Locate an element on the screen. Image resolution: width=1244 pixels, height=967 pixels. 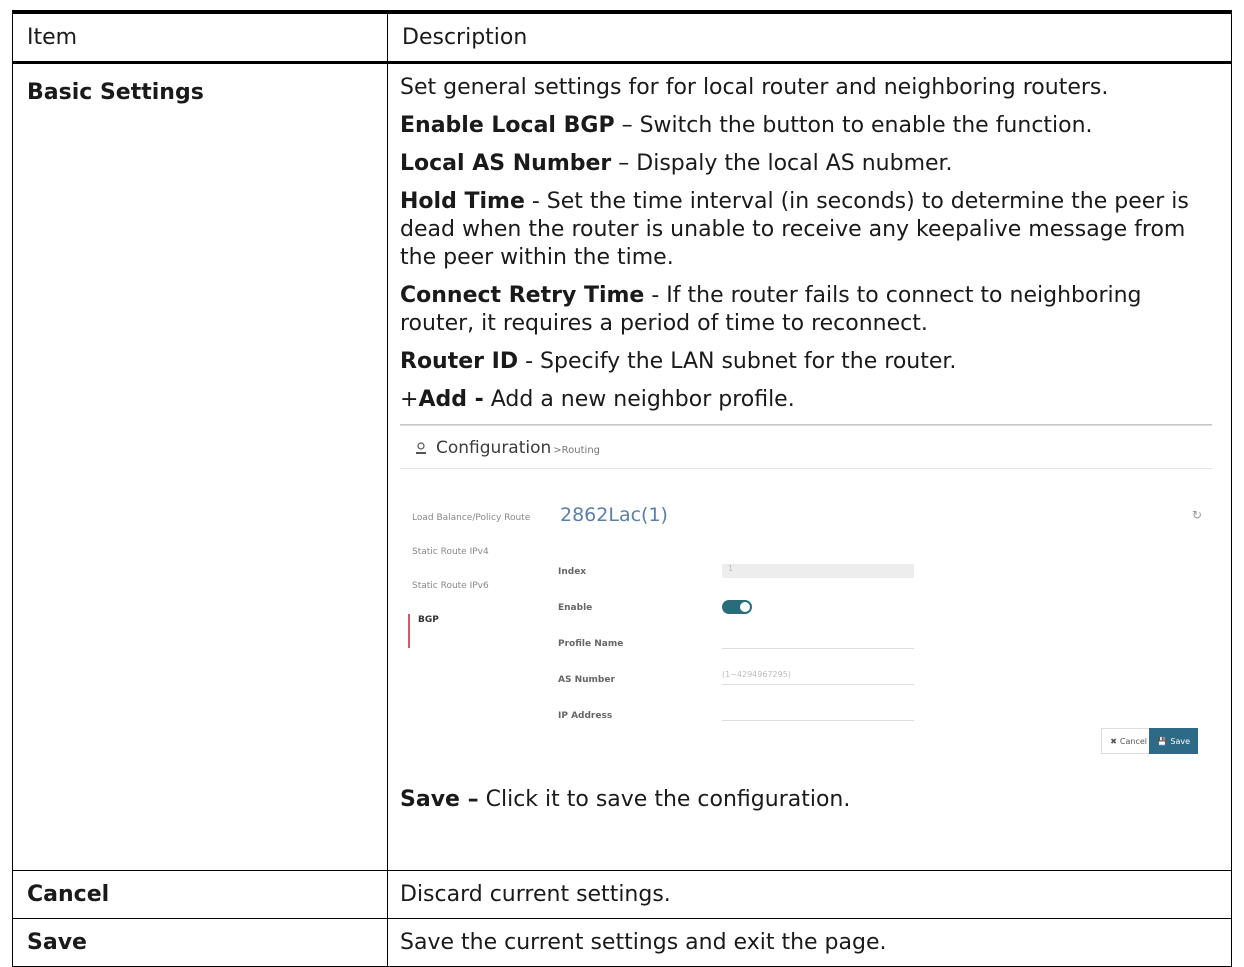
ip-address-input is located at coordinates (818, 713).